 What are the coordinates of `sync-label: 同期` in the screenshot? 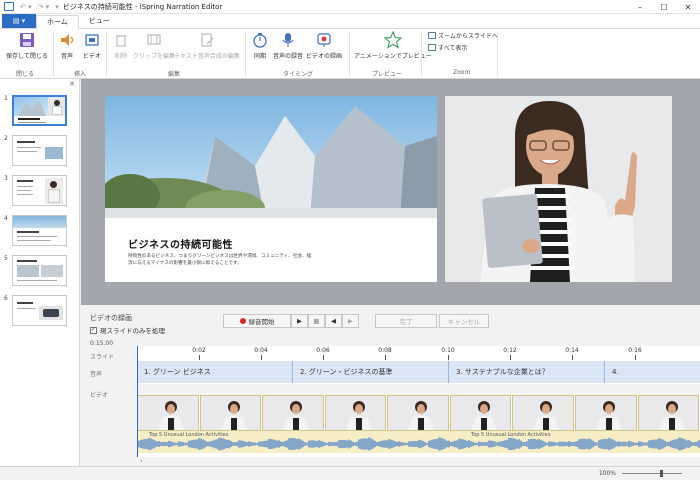 It's located at (259, 56).